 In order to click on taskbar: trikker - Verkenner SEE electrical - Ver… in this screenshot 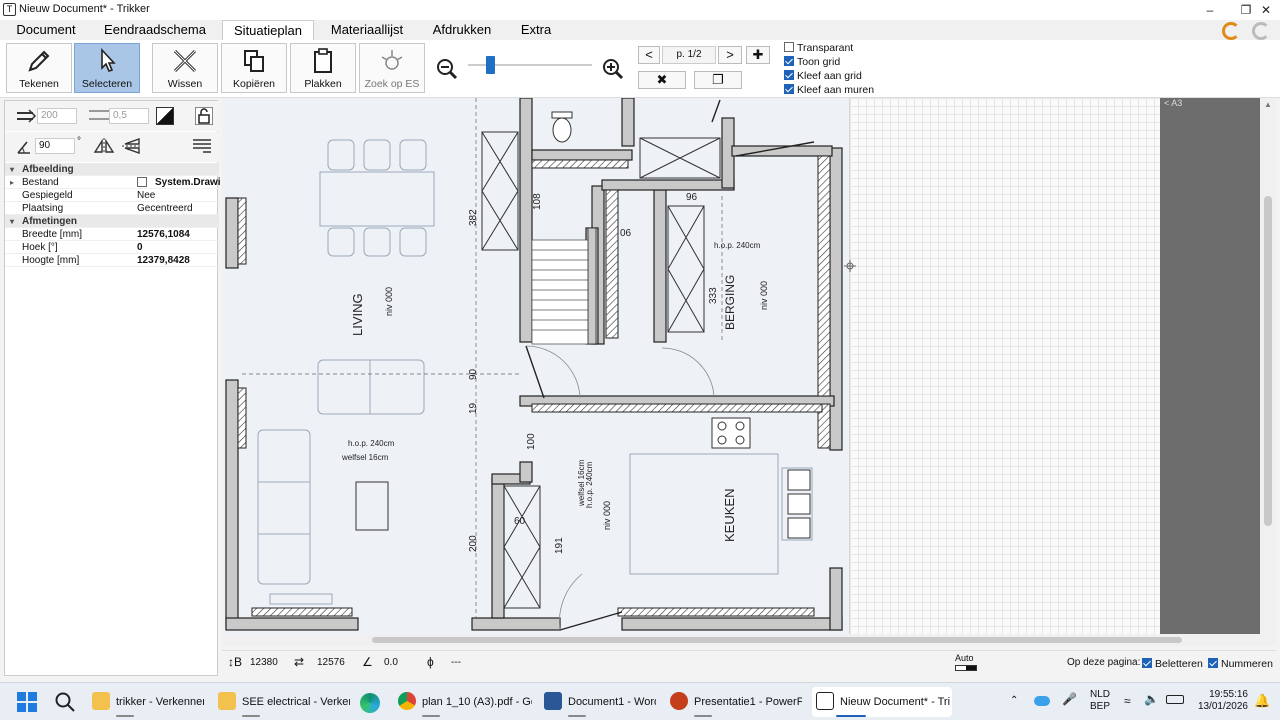, I will do `click(640, 701)`.